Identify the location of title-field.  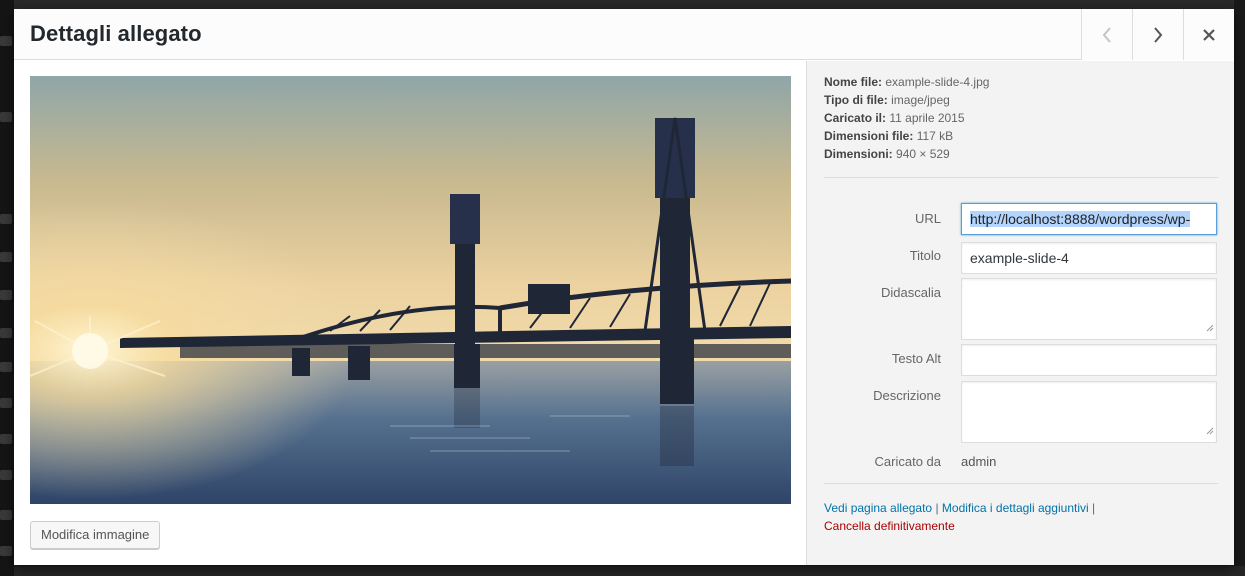
(1089, 258).